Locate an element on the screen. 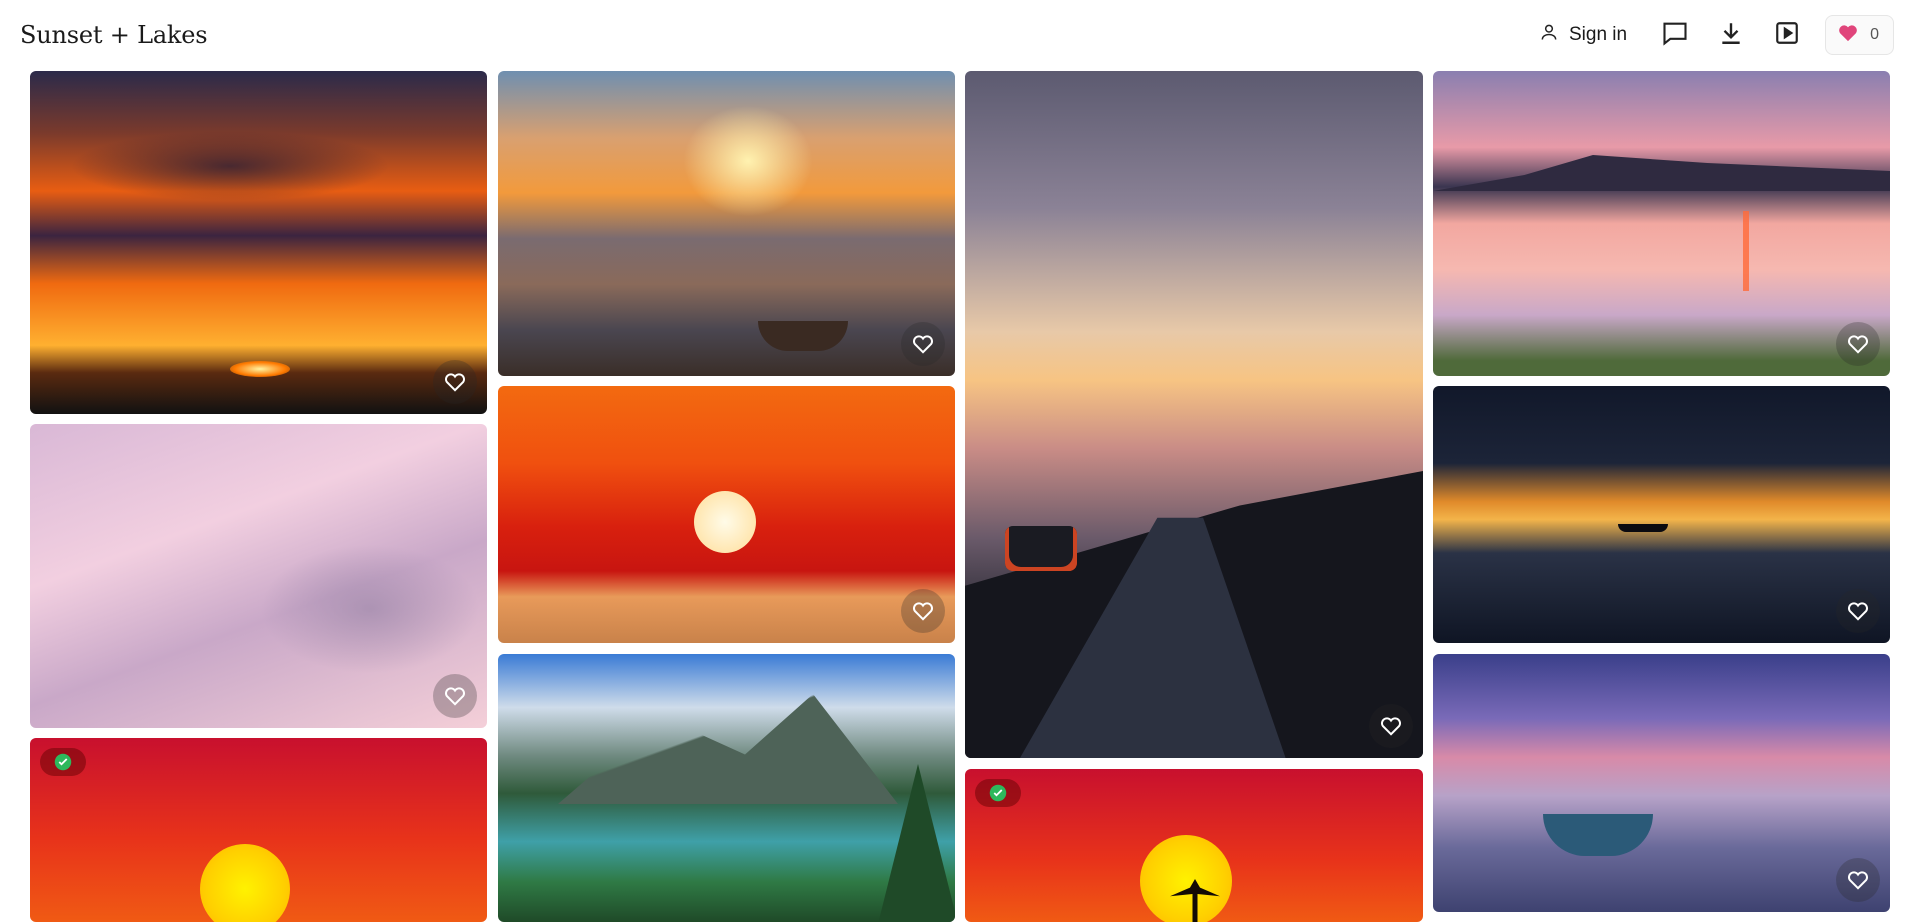 The image size is (1920, 922). download-button is located at coordinates (1731, 35).